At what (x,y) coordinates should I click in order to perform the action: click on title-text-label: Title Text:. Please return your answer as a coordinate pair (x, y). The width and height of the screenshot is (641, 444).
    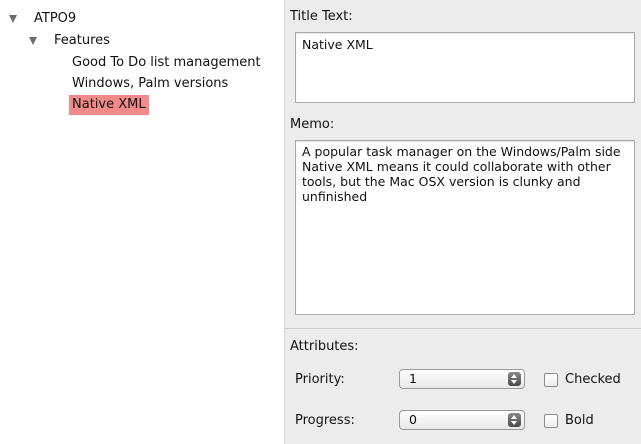
    Looking at the image, I should click on (321, 16).